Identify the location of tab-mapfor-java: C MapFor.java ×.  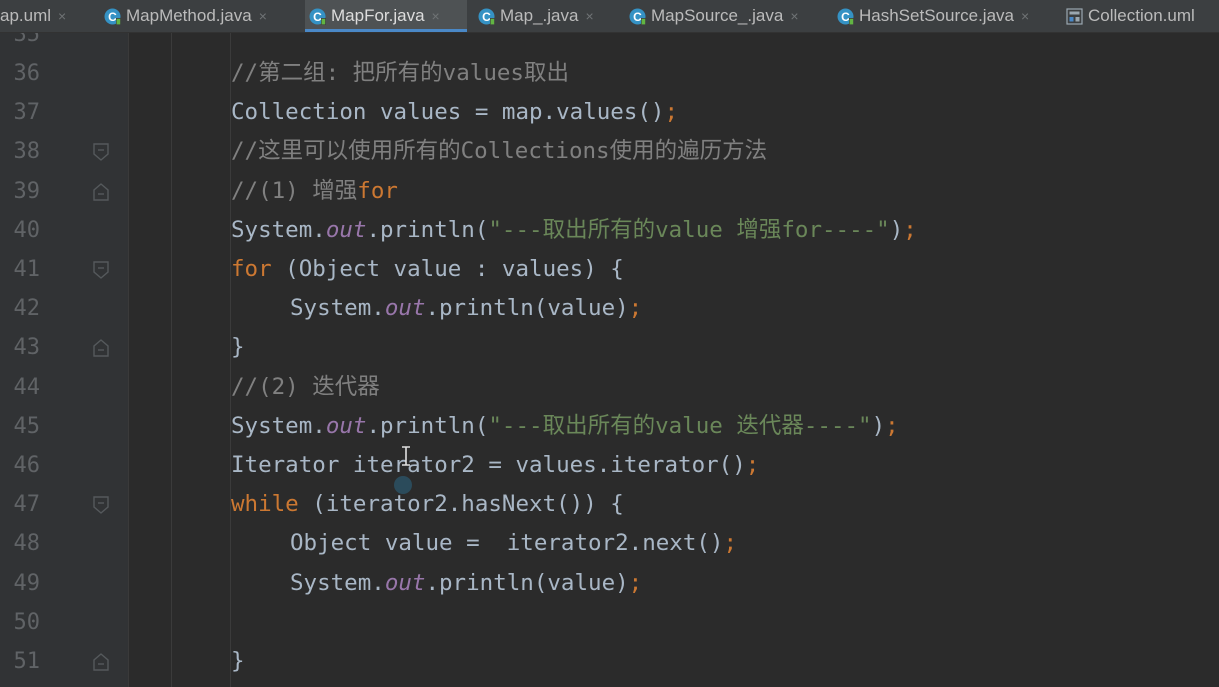
(386, 16).